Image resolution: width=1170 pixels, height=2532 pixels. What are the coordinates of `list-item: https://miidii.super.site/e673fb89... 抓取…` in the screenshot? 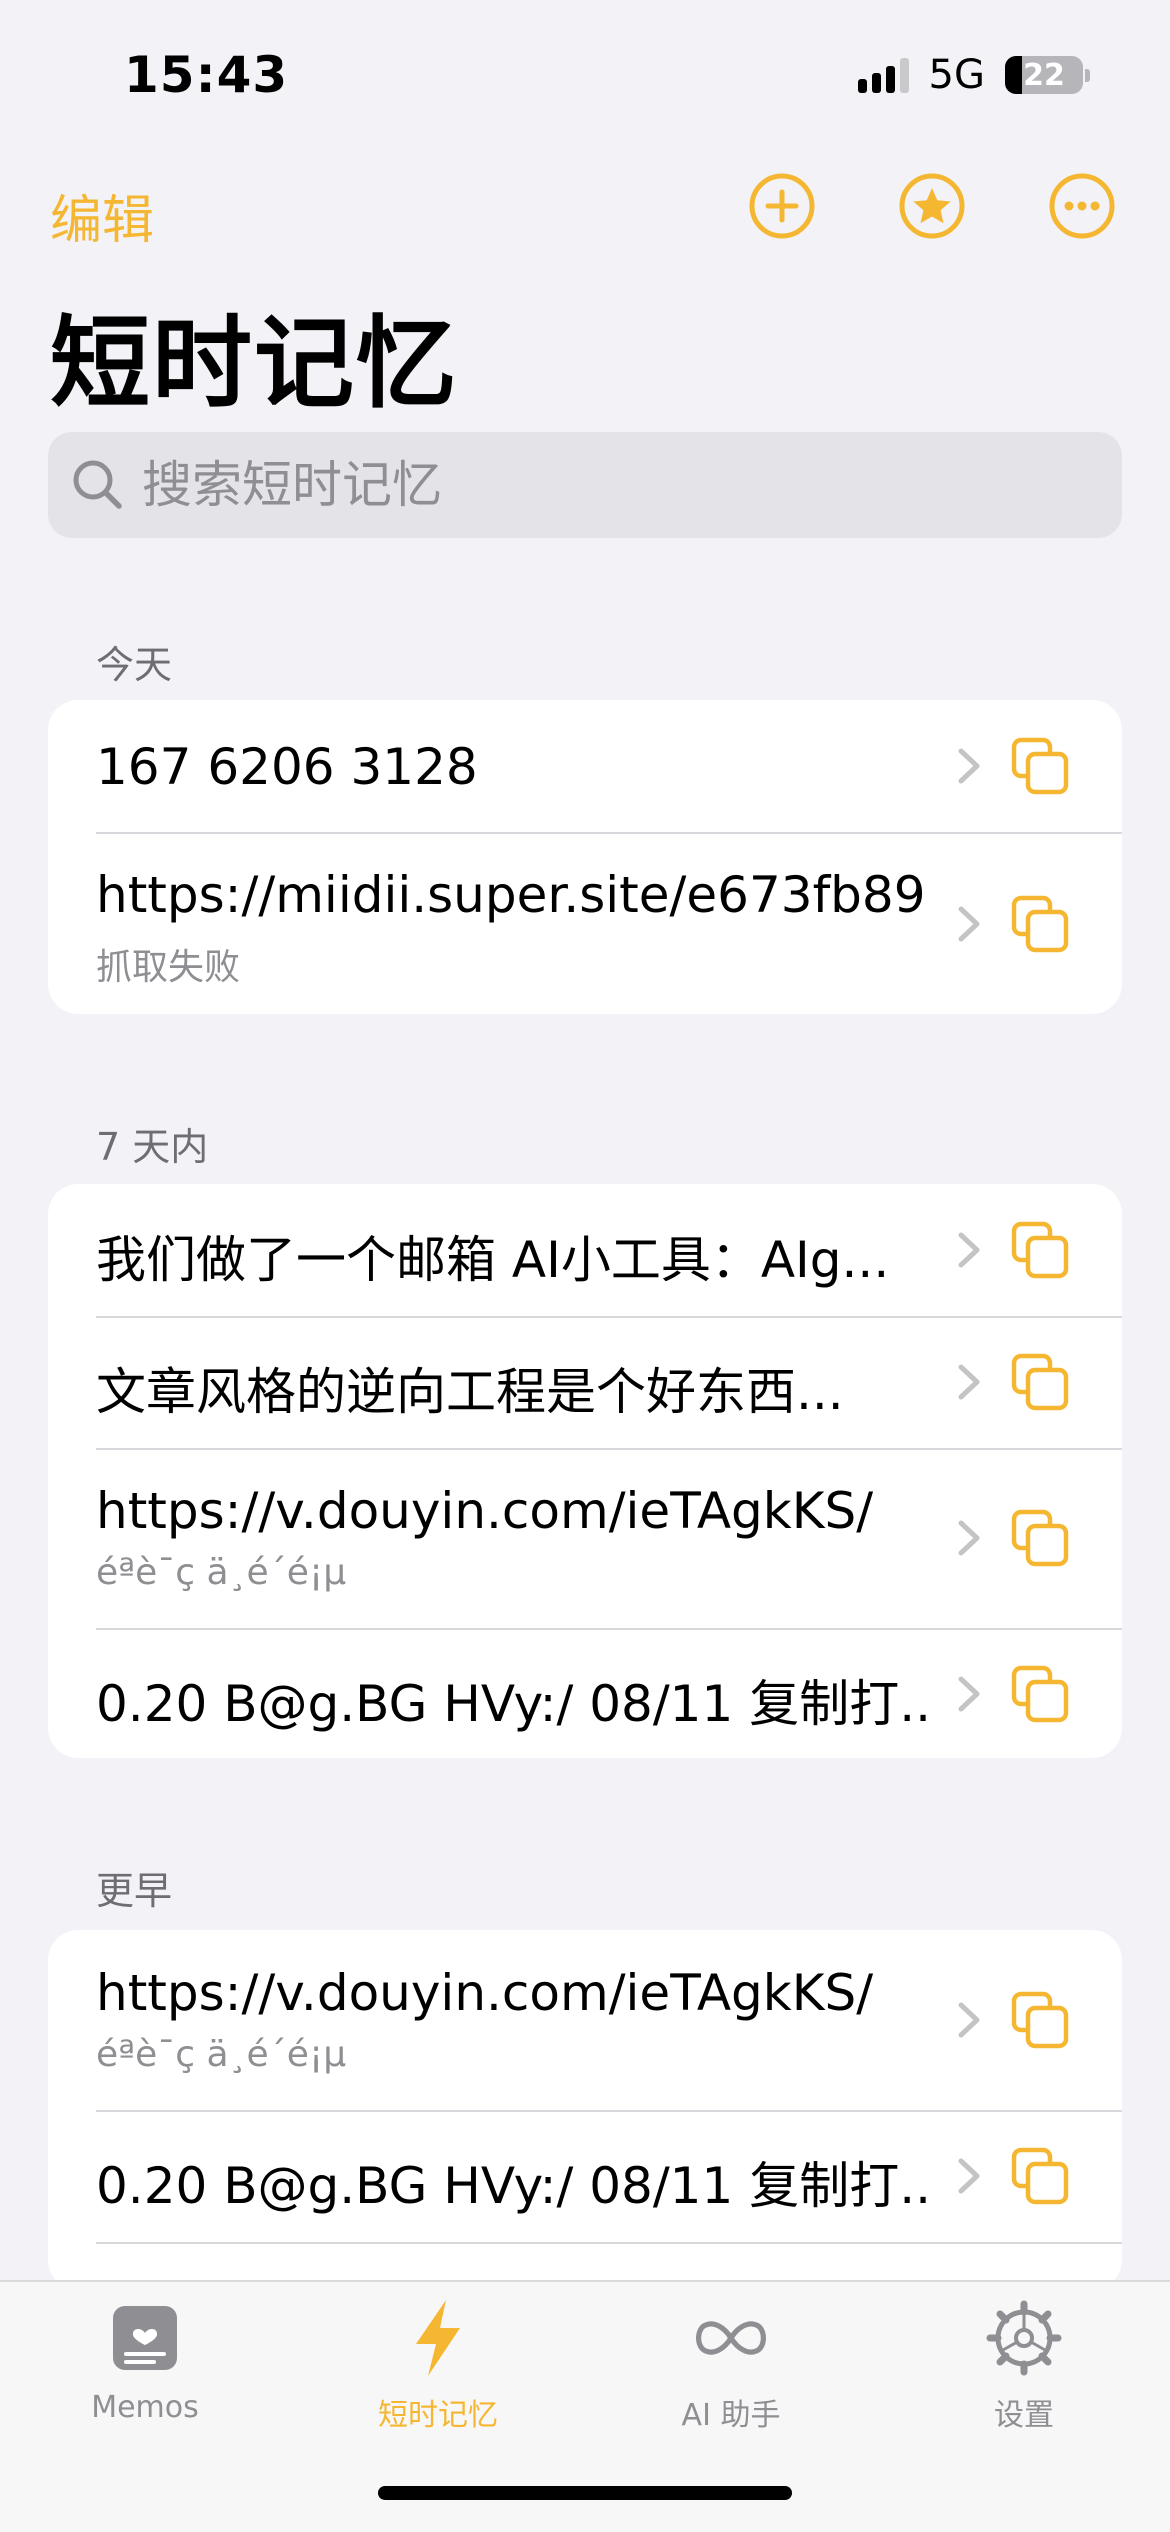 It's located at (585, 923).